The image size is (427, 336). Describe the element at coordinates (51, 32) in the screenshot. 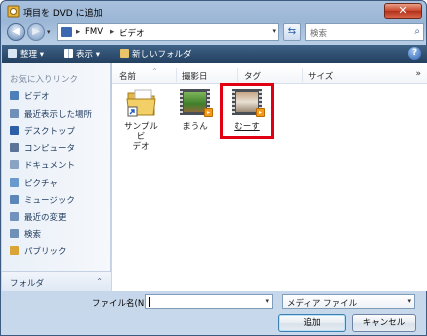

I see `recent-pages-dropdown: ▾` at that location.